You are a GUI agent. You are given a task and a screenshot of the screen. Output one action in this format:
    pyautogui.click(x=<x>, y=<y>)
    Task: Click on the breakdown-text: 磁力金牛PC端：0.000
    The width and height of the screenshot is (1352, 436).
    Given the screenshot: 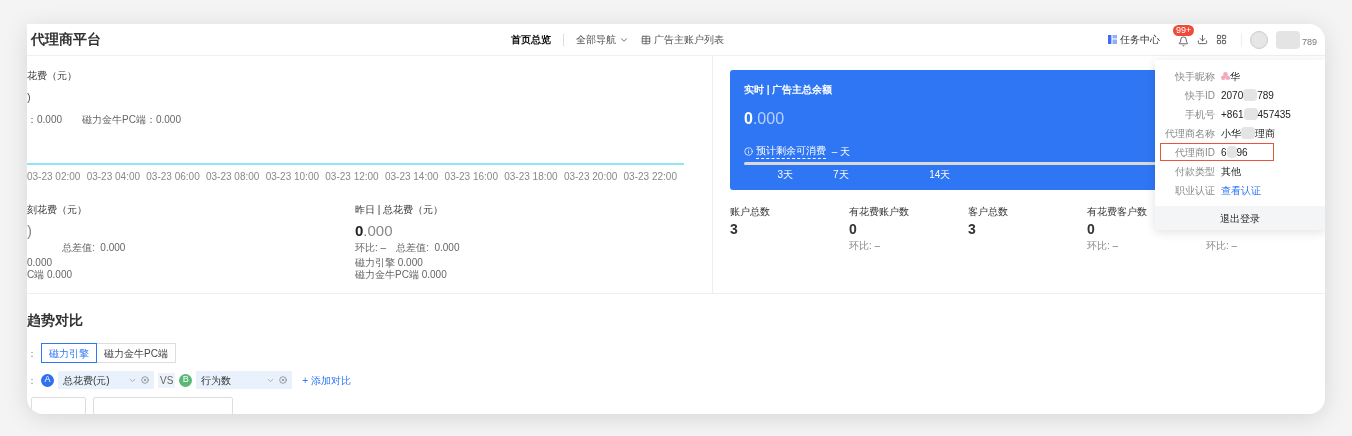 What is the action you would take?
    pyautogui.click(x=131, y=119)
    